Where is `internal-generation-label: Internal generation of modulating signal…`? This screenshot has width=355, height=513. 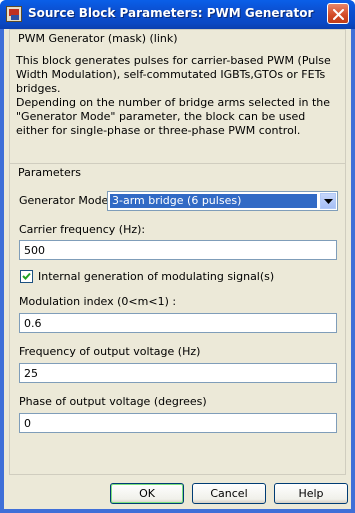
internal-generation-label: Internal generation of modulating signal… is located at coordinates (156, 276).